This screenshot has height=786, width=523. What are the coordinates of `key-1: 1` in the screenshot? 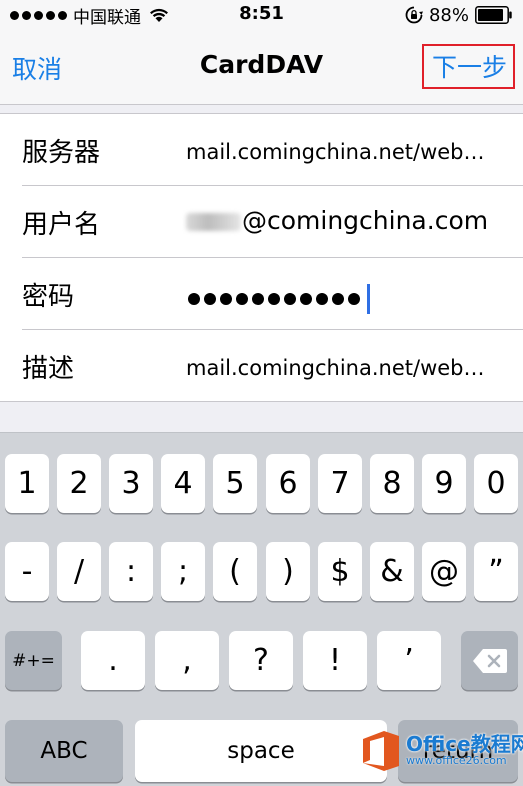 It's located at (27, 483).